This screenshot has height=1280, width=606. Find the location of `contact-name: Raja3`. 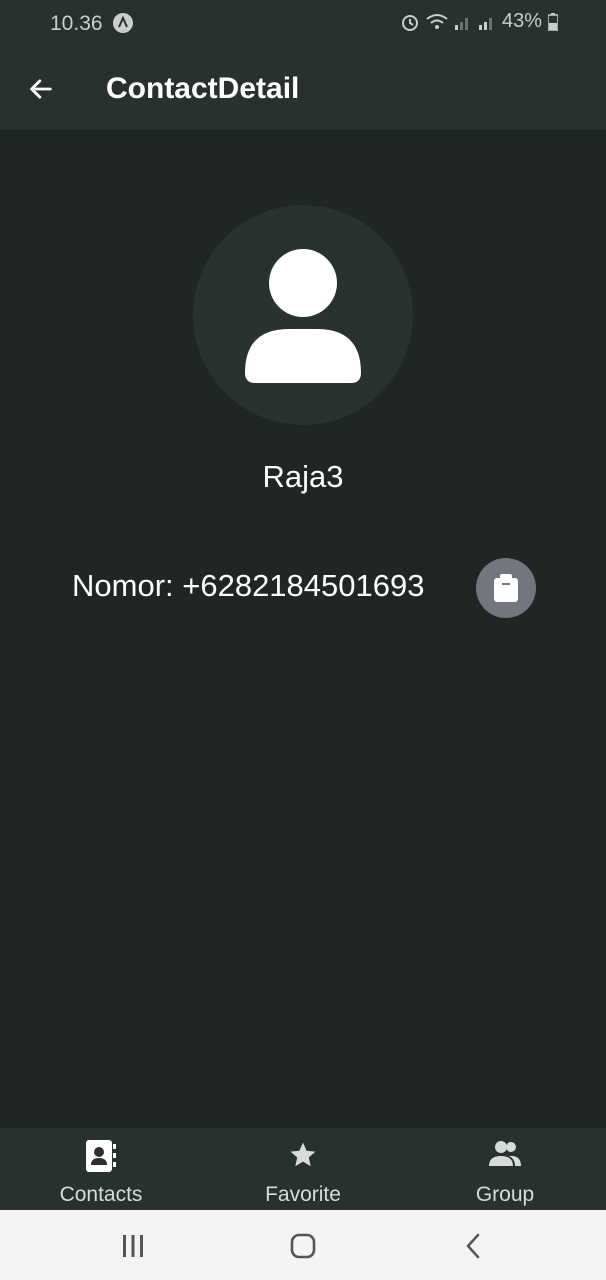

contact-name: Raja3 is located at coordinates (303, 476).